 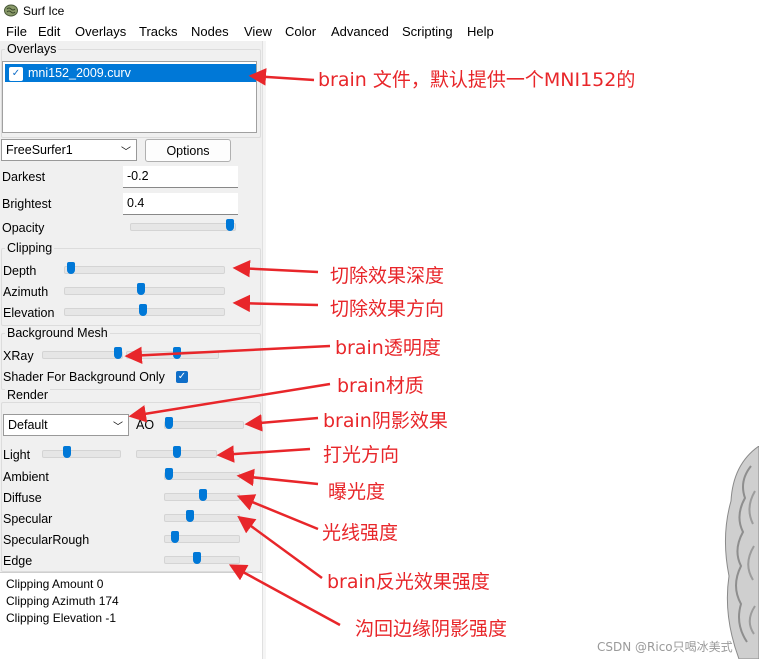 What do you see at coordinates (275, 303) in the screenshot?
I see `arrow-clip-direction` at bounding box center [275, 303].